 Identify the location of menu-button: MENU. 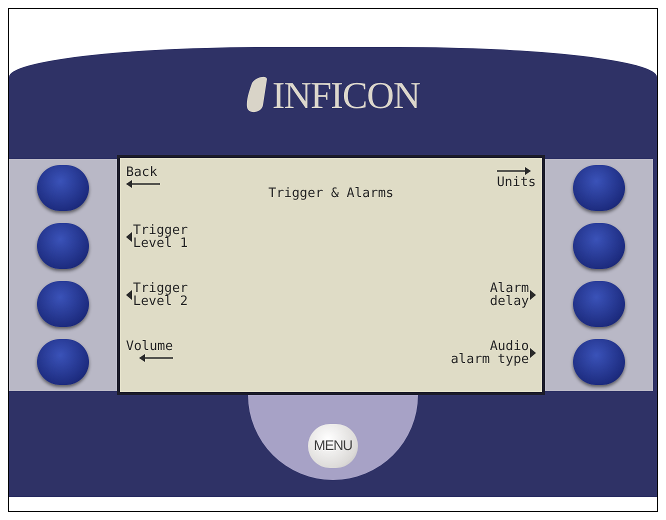
(333, 446).